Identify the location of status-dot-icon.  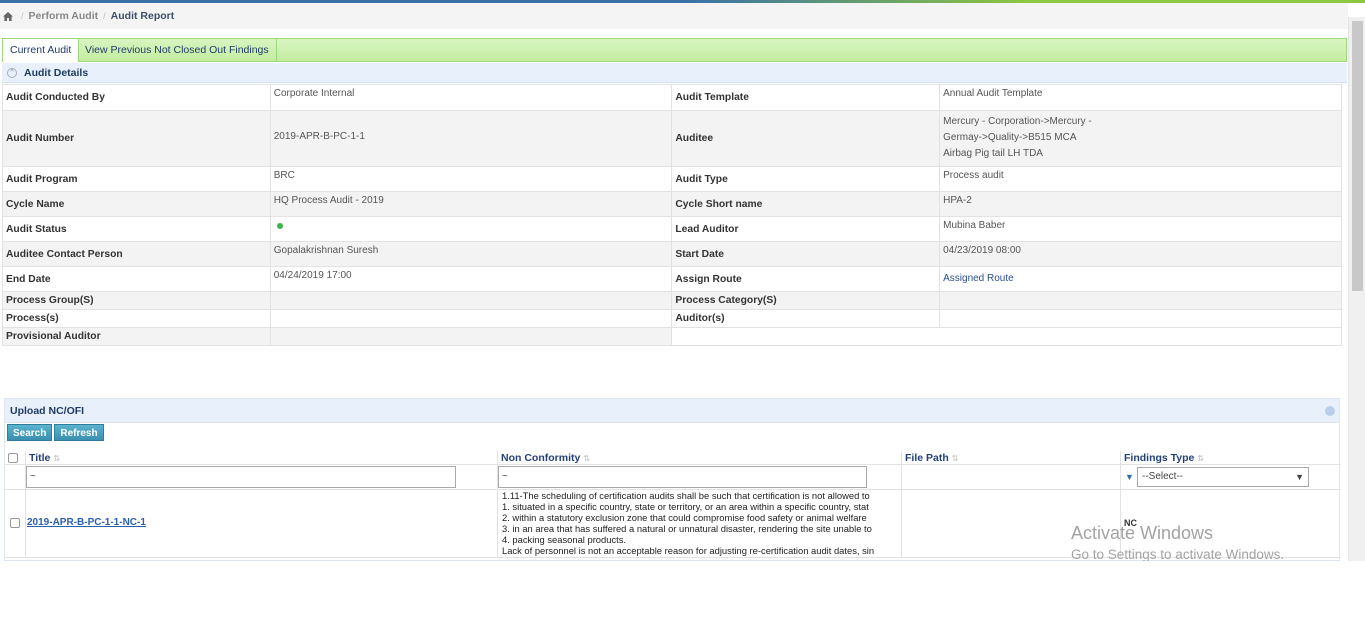
(279, 226).